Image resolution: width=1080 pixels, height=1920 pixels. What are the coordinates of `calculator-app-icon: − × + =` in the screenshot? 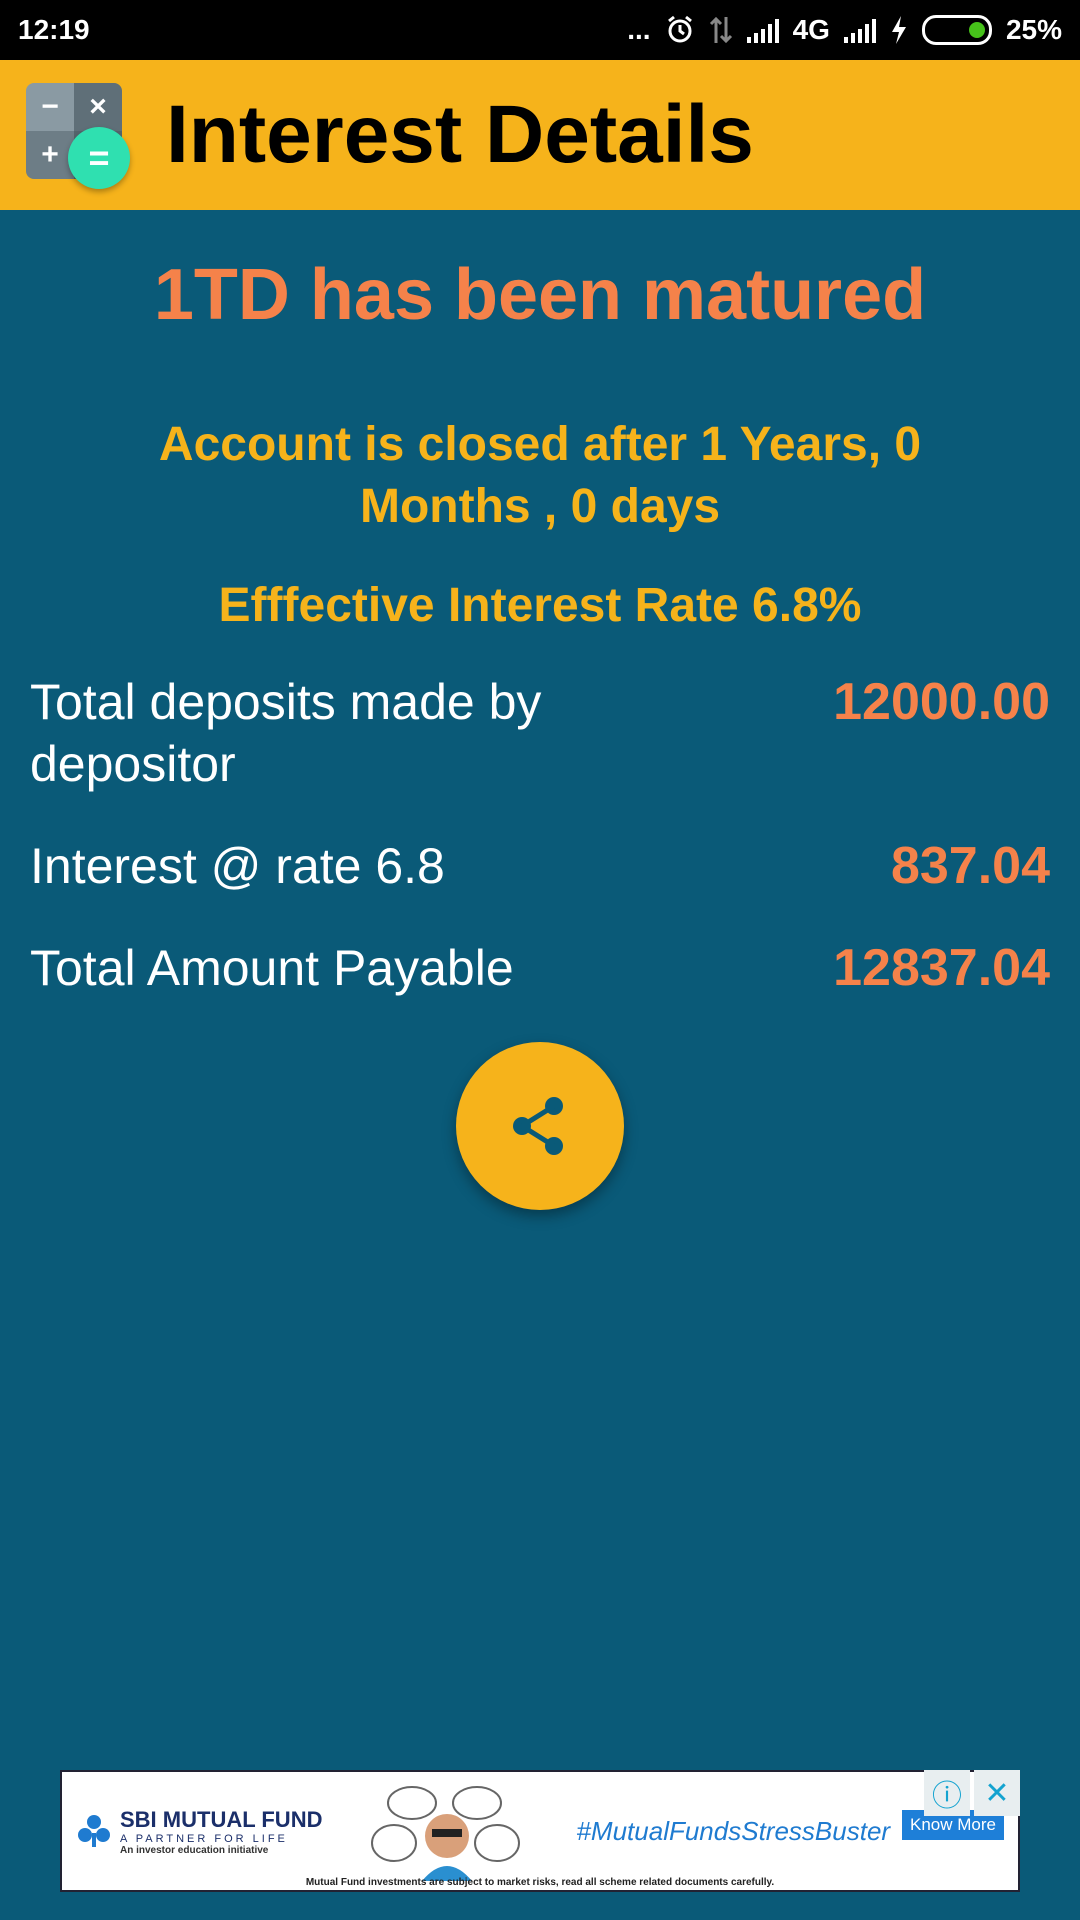 It's located at (78, 136).